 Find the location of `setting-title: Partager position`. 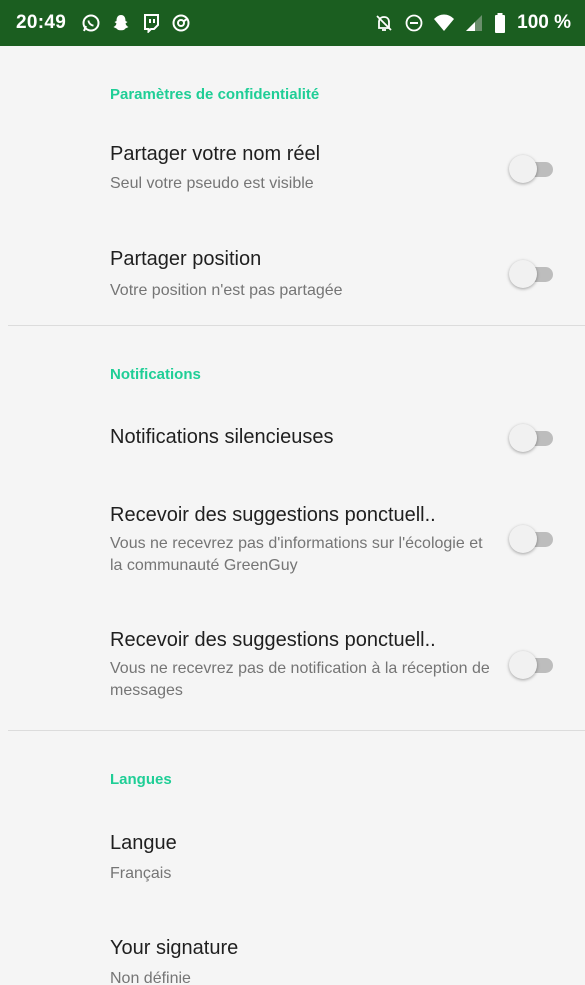

setting-title: Partager position is located at coordinates (186, 259).